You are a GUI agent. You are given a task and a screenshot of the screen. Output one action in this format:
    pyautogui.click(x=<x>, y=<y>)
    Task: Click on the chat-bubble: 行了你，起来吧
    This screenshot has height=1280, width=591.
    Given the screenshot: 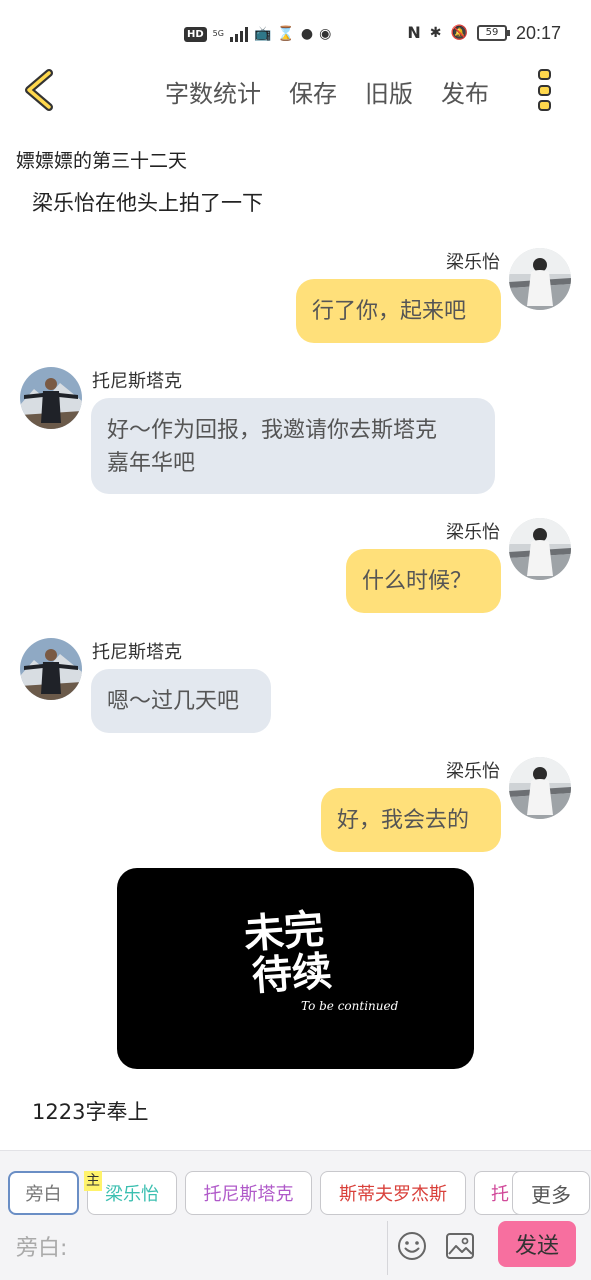 What is the action you would take?
    pyautogui.click(x=398, y=311)
    